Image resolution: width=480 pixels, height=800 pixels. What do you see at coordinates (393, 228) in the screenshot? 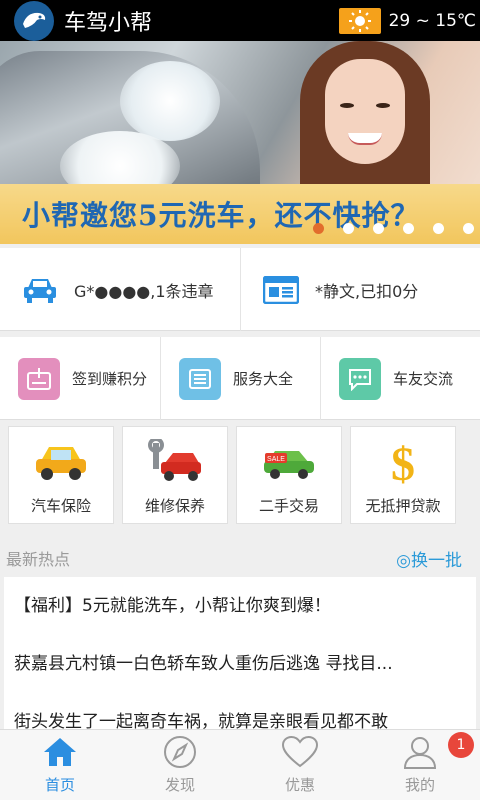
I see `banner-pager` at bounding box center [393, 228].